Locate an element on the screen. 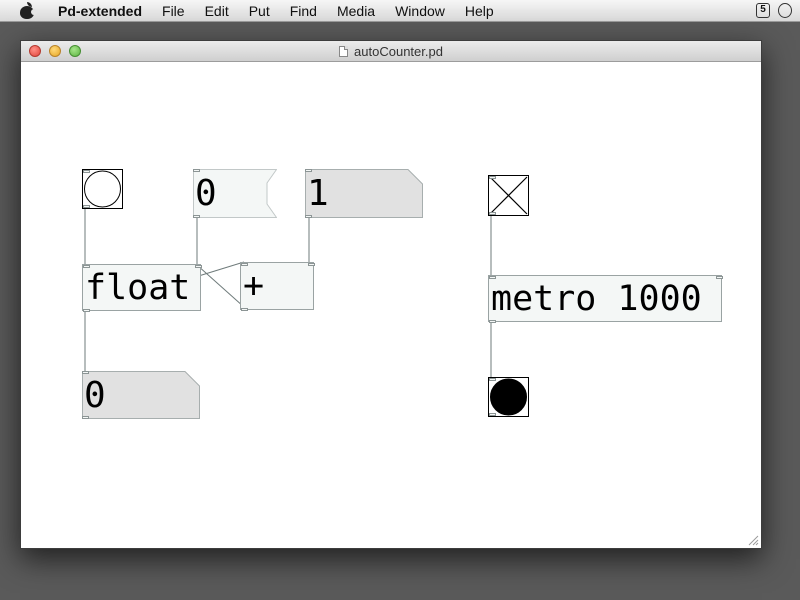  toggle-checked is located at coordinates (508, 195).